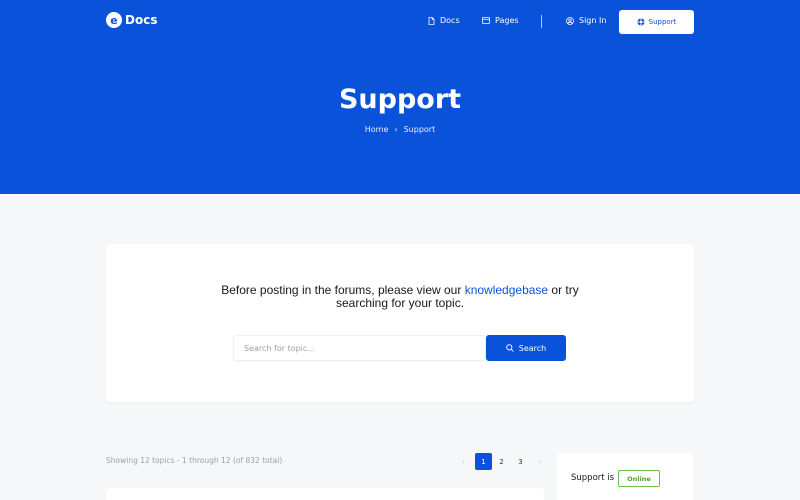 The image size is (800, 500). Describe the element at coordinates (563, 290) in the screenshot. I see `intro-text-after: or try` at that location.